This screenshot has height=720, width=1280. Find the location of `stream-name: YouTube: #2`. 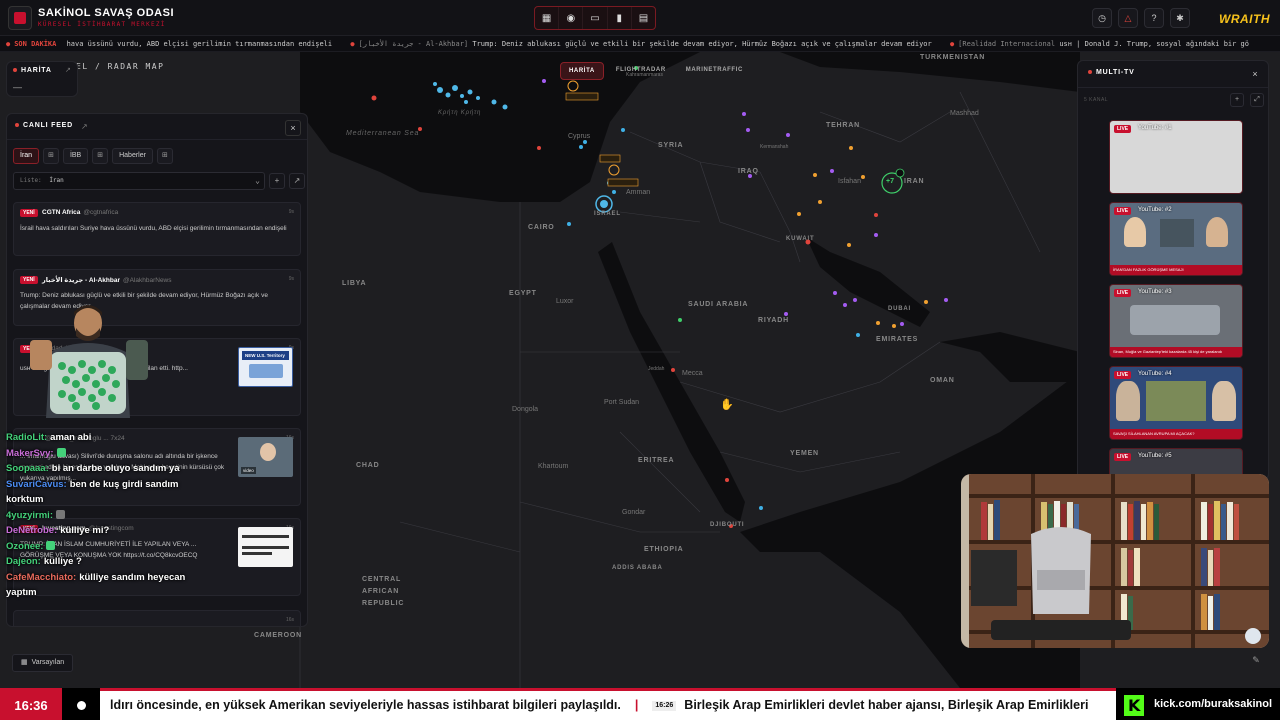

stream-name: YouTube: #2 is located at coordinates (1155, 210).